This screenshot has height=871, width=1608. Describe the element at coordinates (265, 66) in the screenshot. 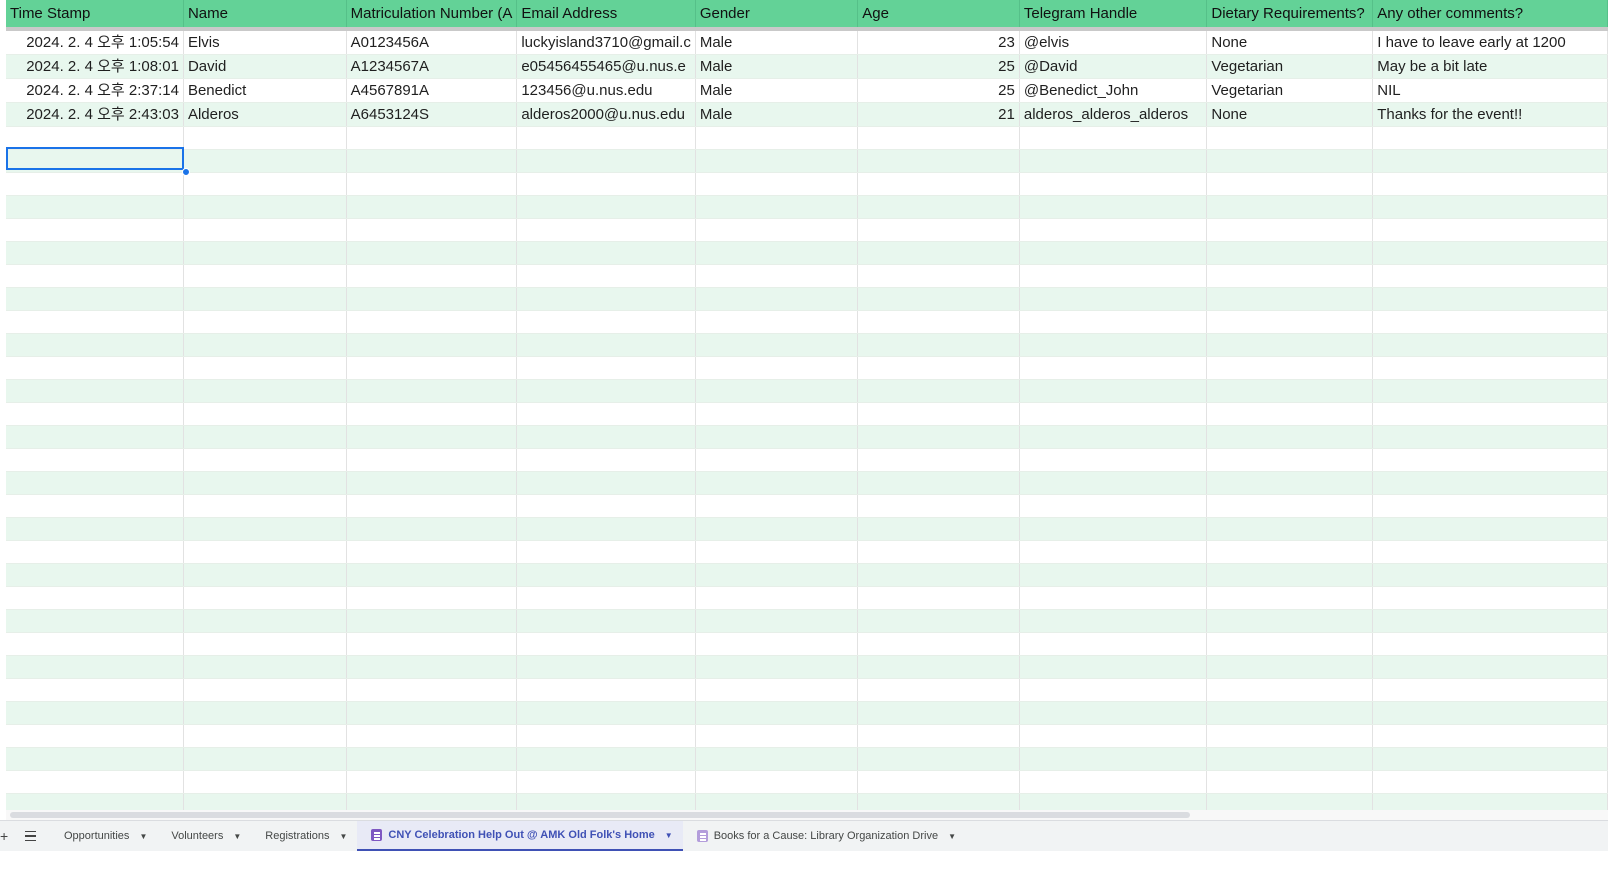

I see `cell: David` at that location.